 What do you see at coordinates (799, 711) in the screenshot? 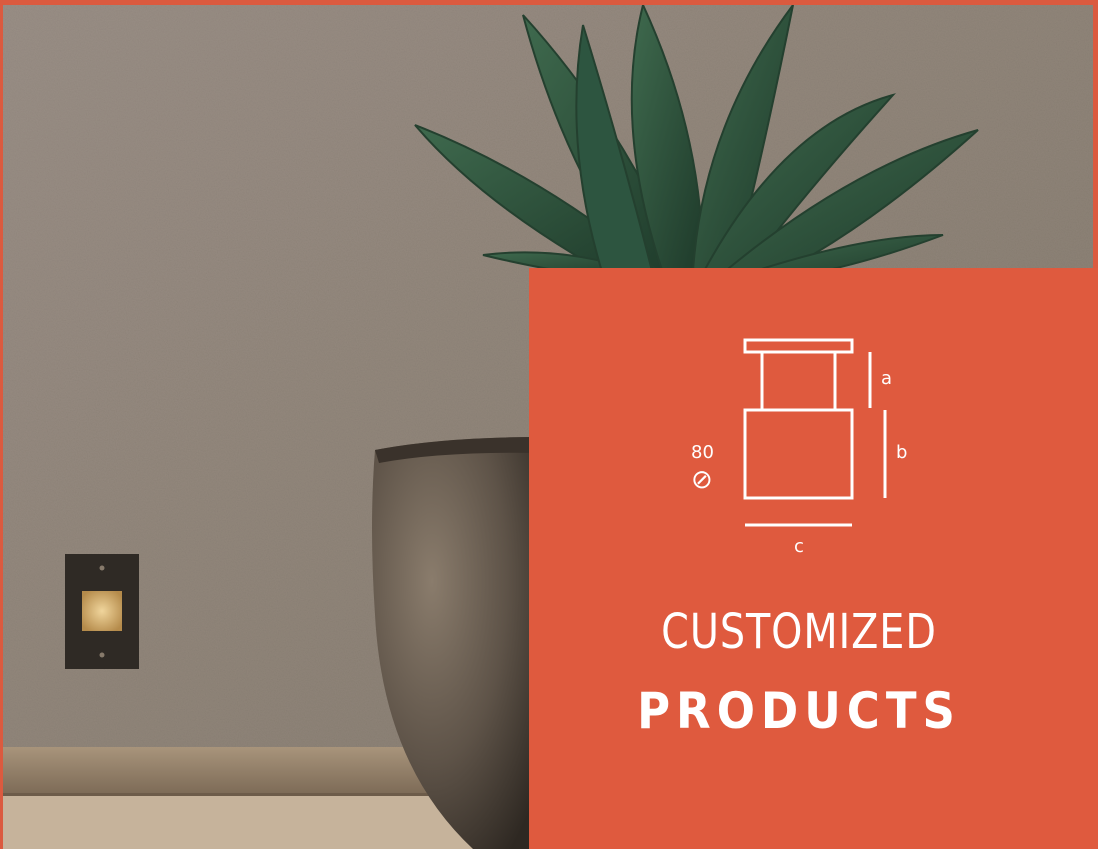
I see `title-line-products: PRODUCTS` at bounding box center [799, 711].